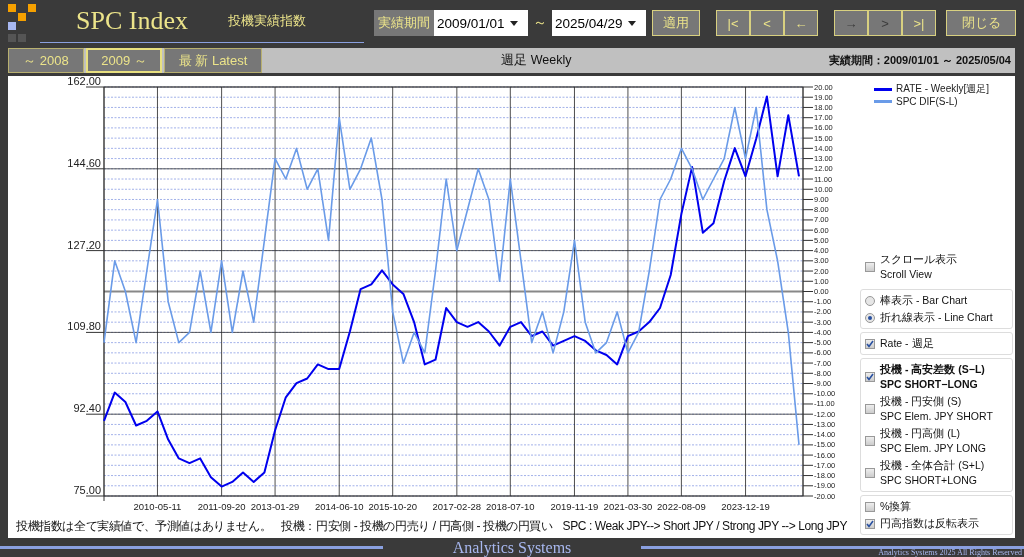  I want to click on axis-label: 75.00, so click(87, 490).